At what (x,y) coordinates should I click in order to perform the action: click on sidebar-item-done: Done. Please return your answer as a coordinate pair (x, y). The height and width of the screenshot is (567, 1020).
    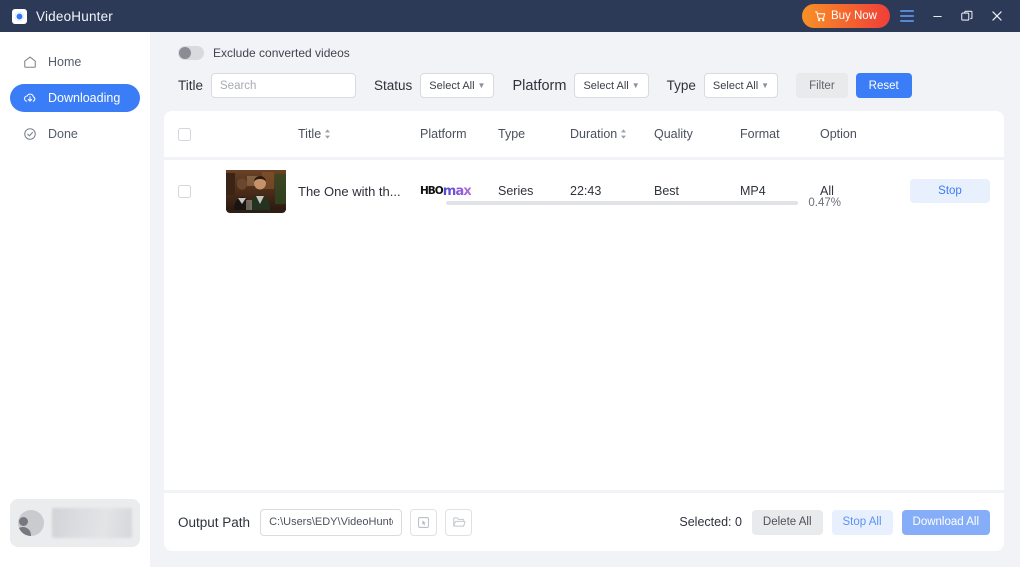
    Looking at the image, I should click on (75, 134).